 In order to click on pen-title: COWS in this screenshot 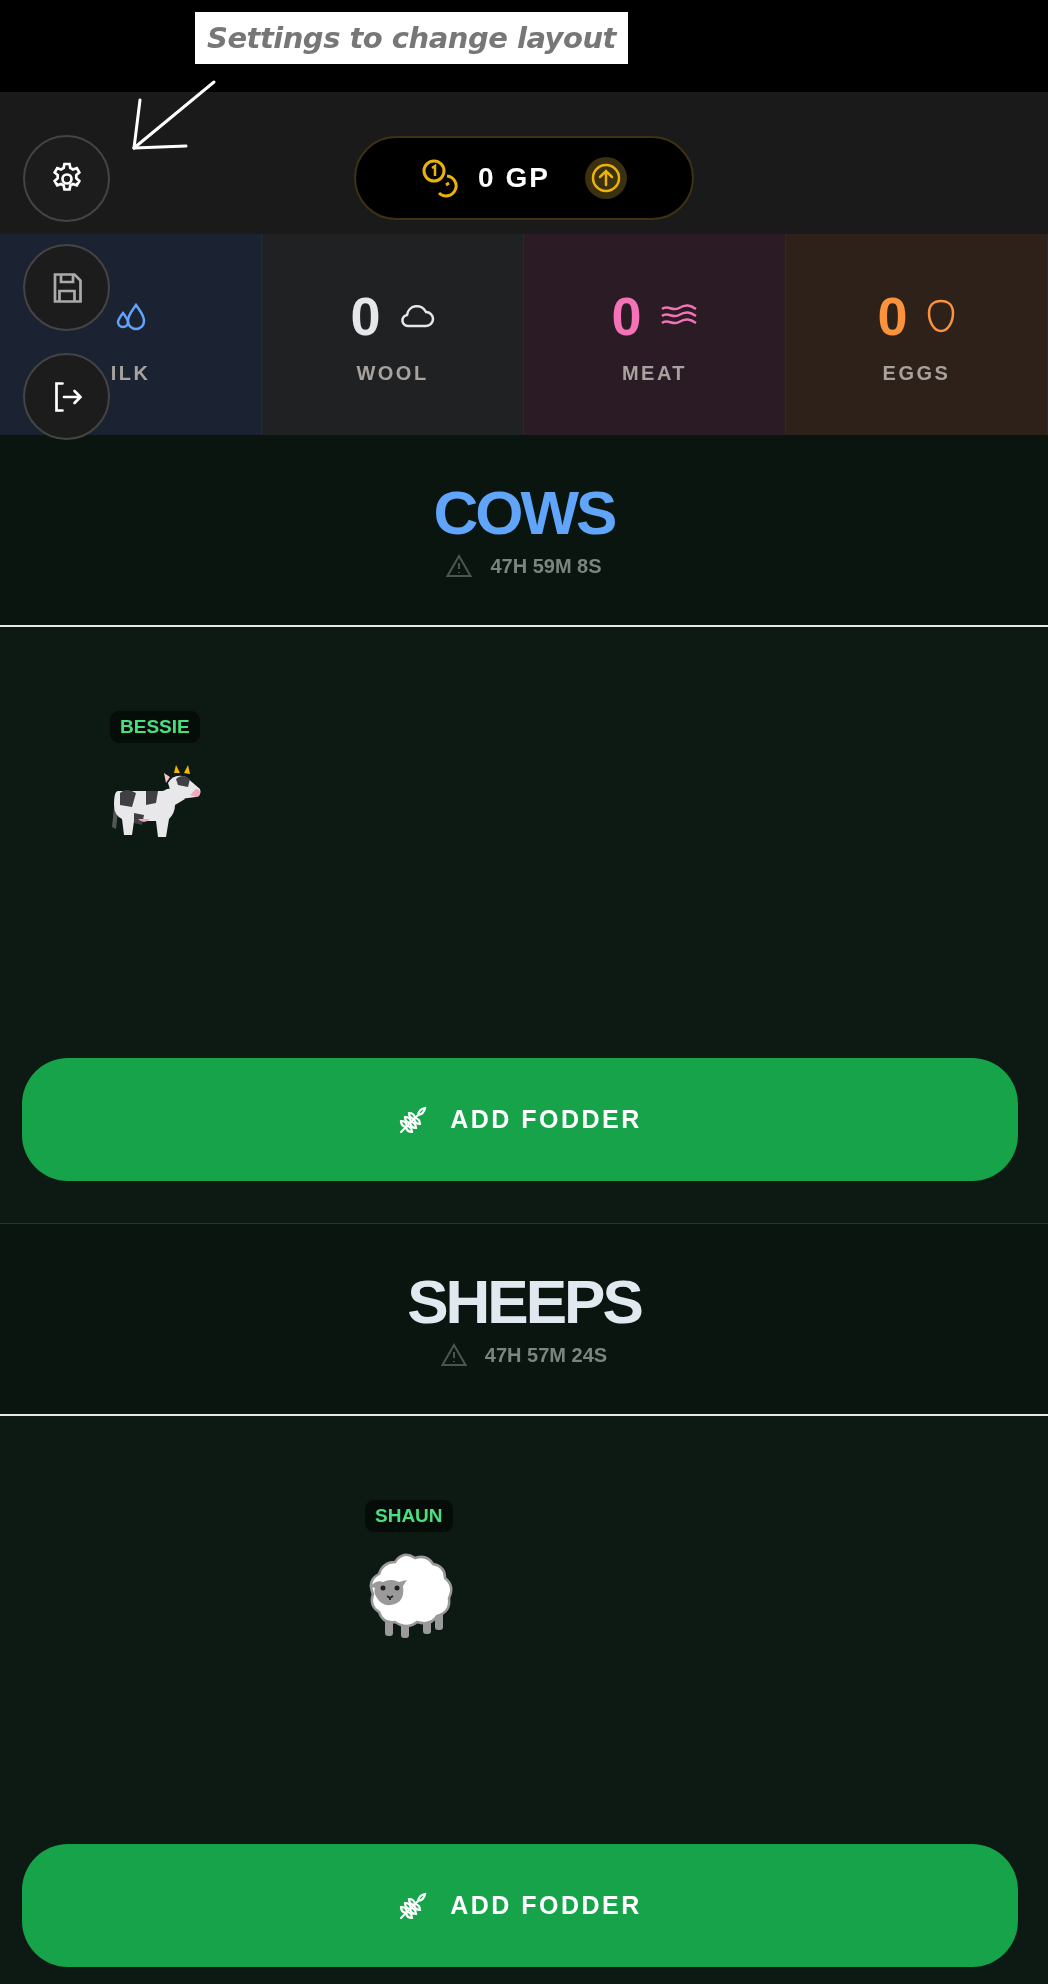, I will do `click(524, 513)`.